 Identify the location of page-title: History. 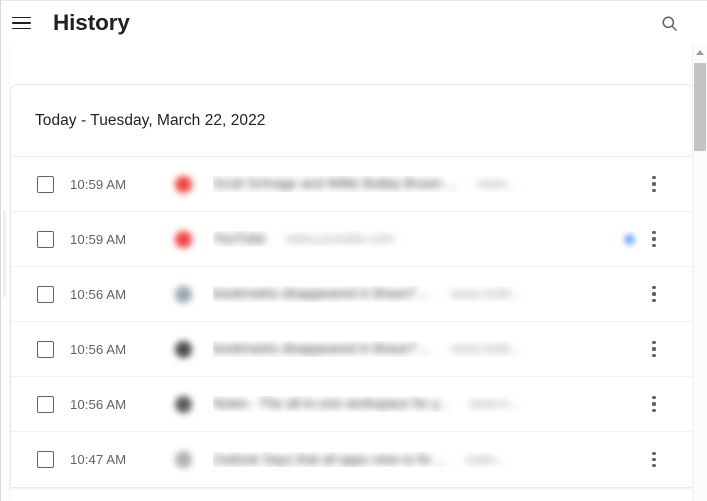
(91, 22).